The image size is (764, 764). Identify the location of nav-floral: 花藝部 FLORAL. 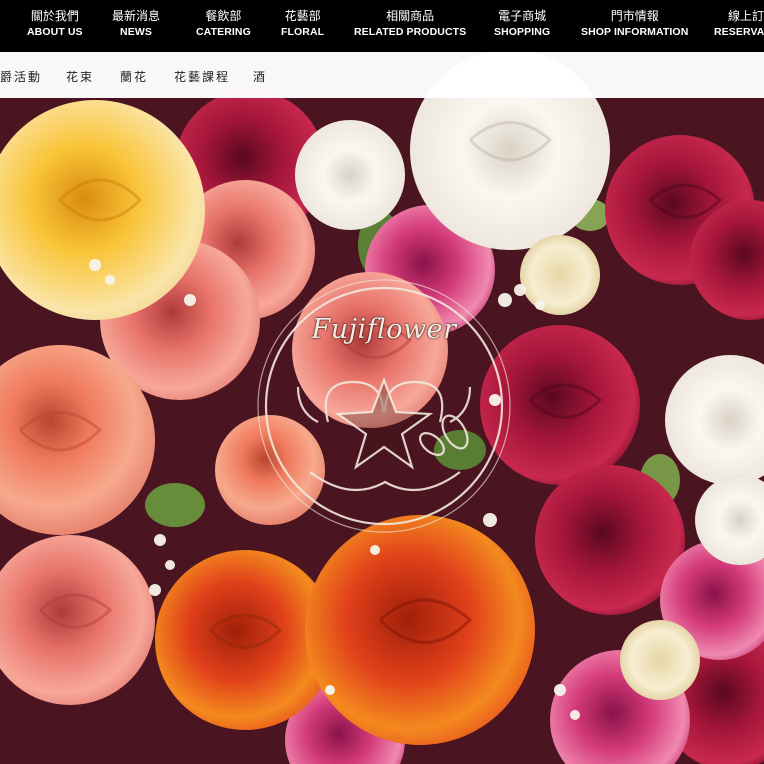
(302, 26).